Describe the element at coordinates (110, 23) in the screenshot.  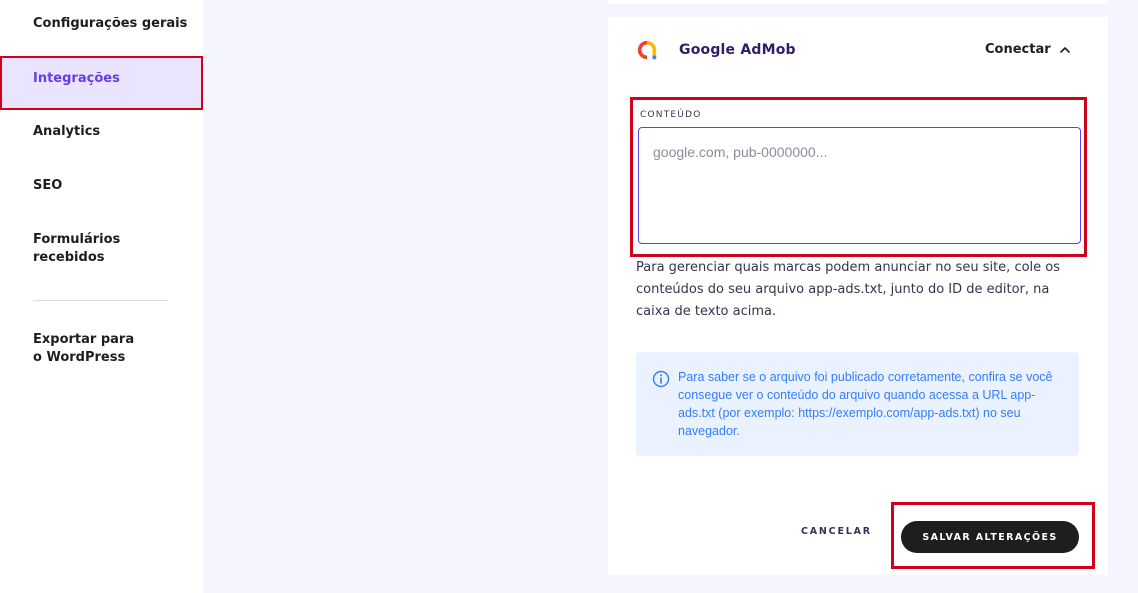
I see `sidebar-item-label: Configurações gerais` at that location.